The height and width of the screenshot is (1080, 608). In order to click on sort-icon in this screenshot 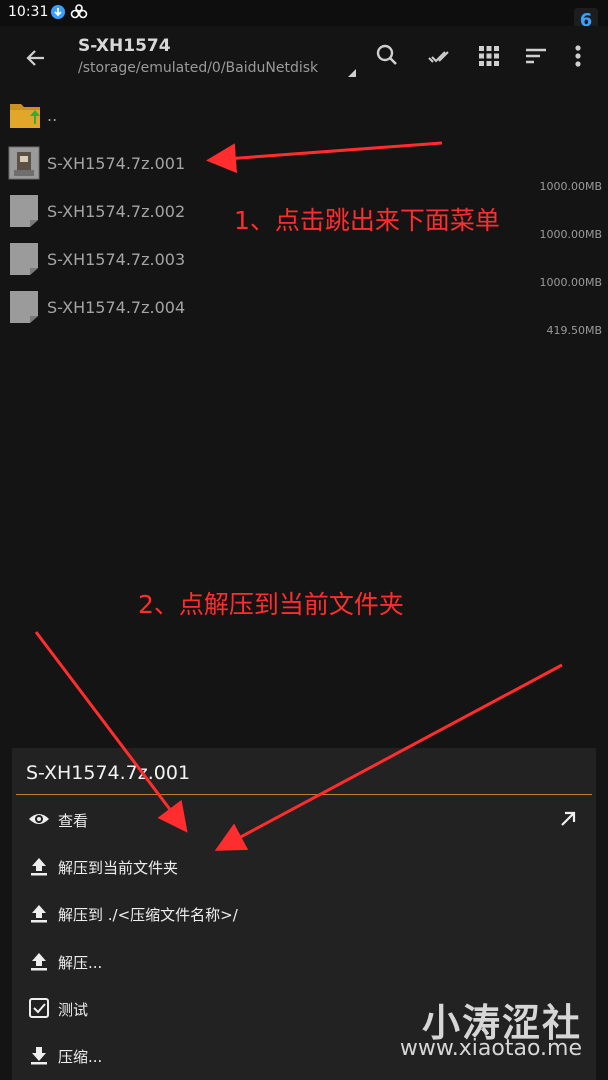, I will do `click(536, 56)`.